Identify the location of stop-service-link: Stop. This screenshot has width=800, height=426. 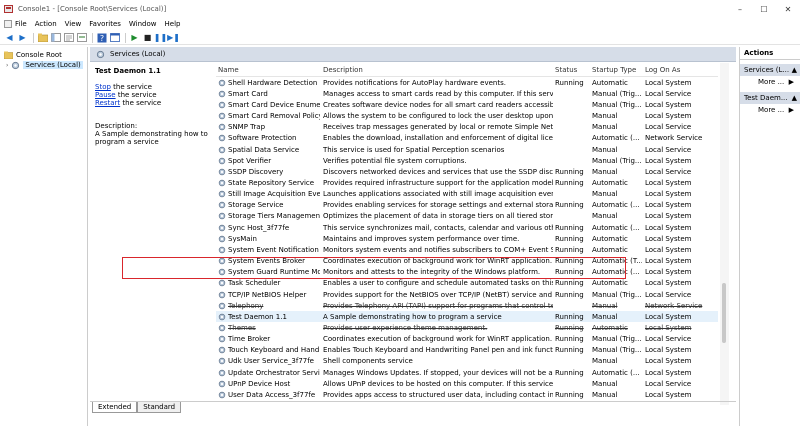
(103, 87).